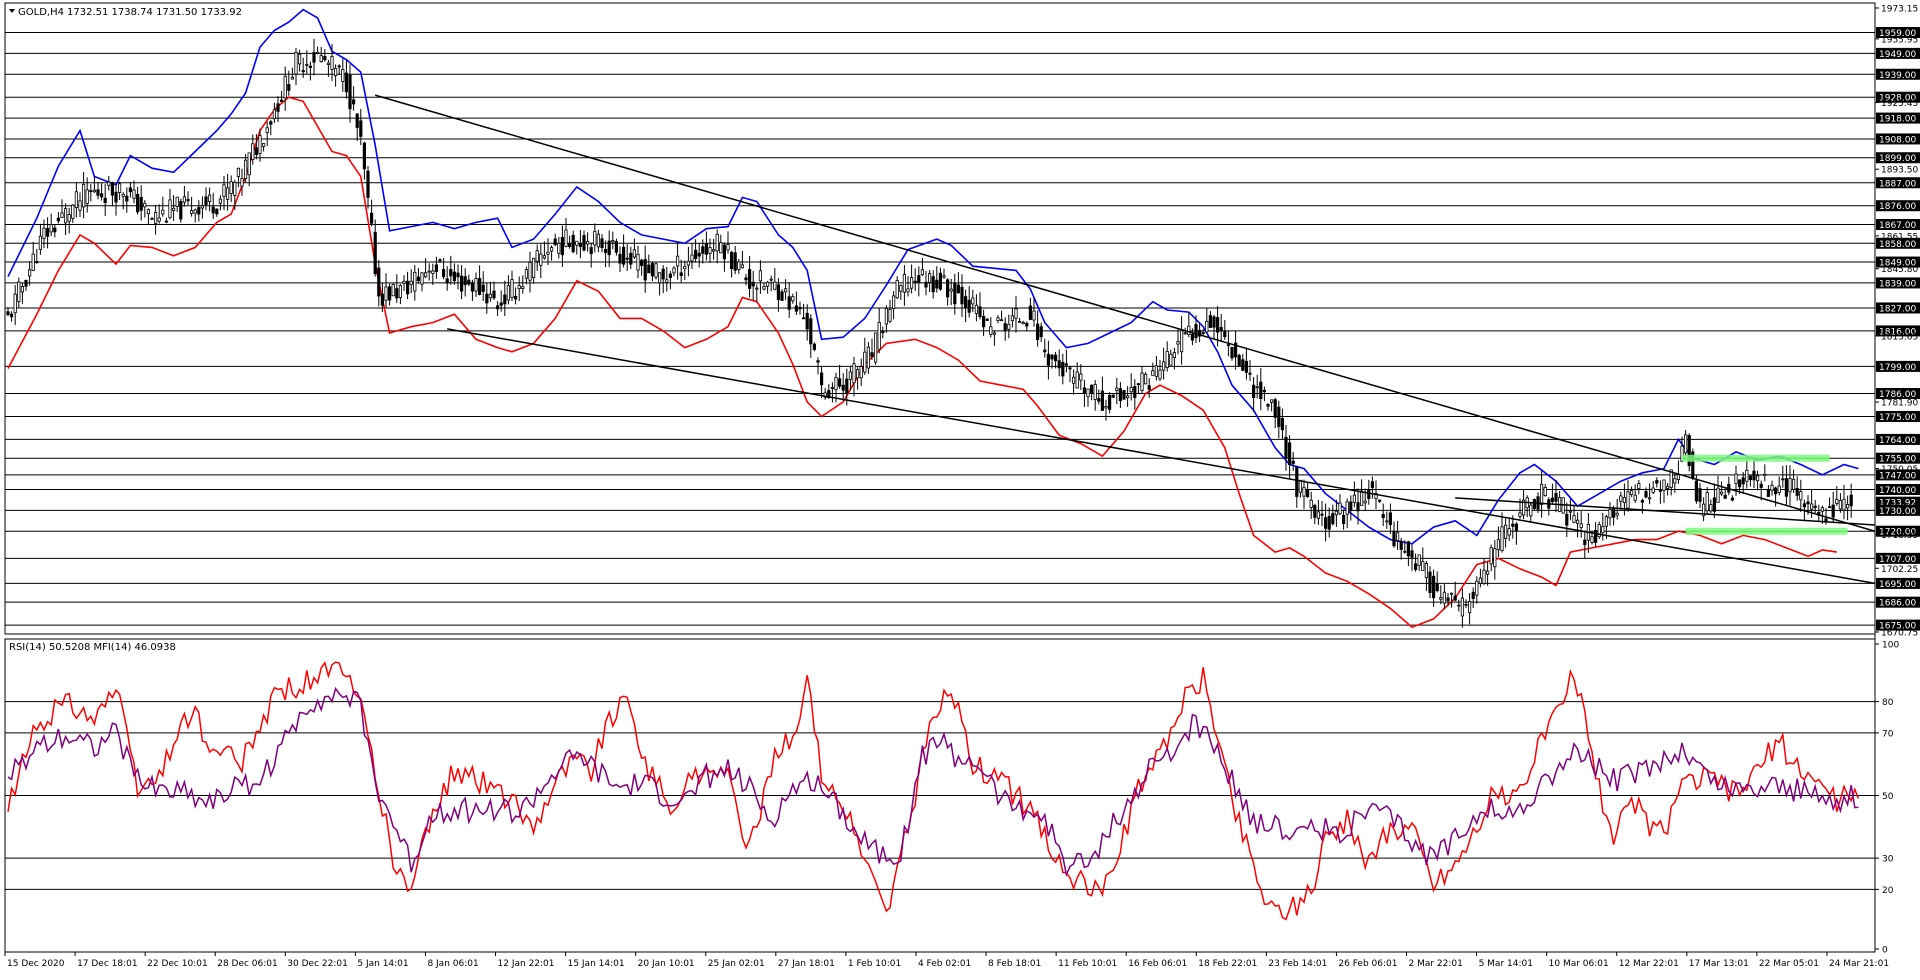 This screenshot has height=980, width=1920. Describe the element at coordinates (1367, 964) in the screenshot. I see `time-scale-label: 26 Feb 06:01` at that location.